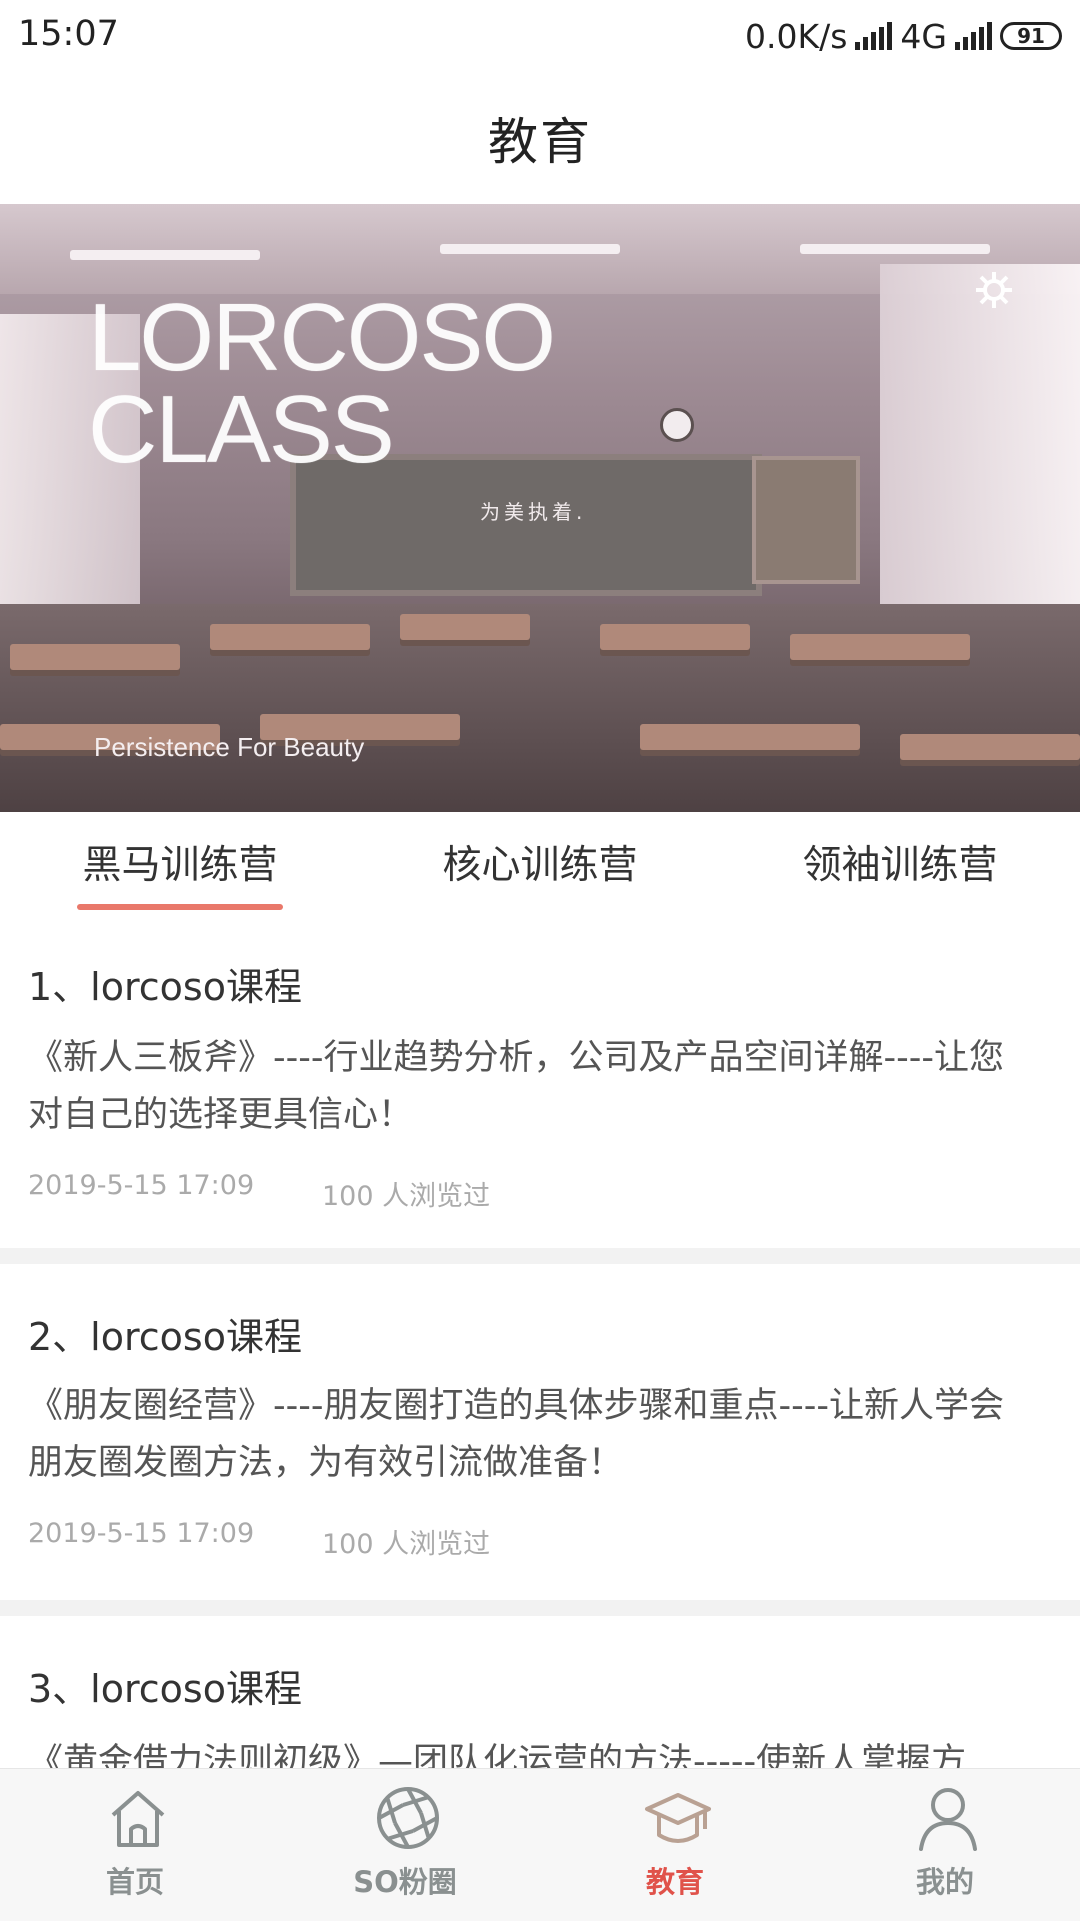  Describe the element at coordinates (533, 512) in the screenshot. I see `banner-tagline: 为美执着.` at that location.